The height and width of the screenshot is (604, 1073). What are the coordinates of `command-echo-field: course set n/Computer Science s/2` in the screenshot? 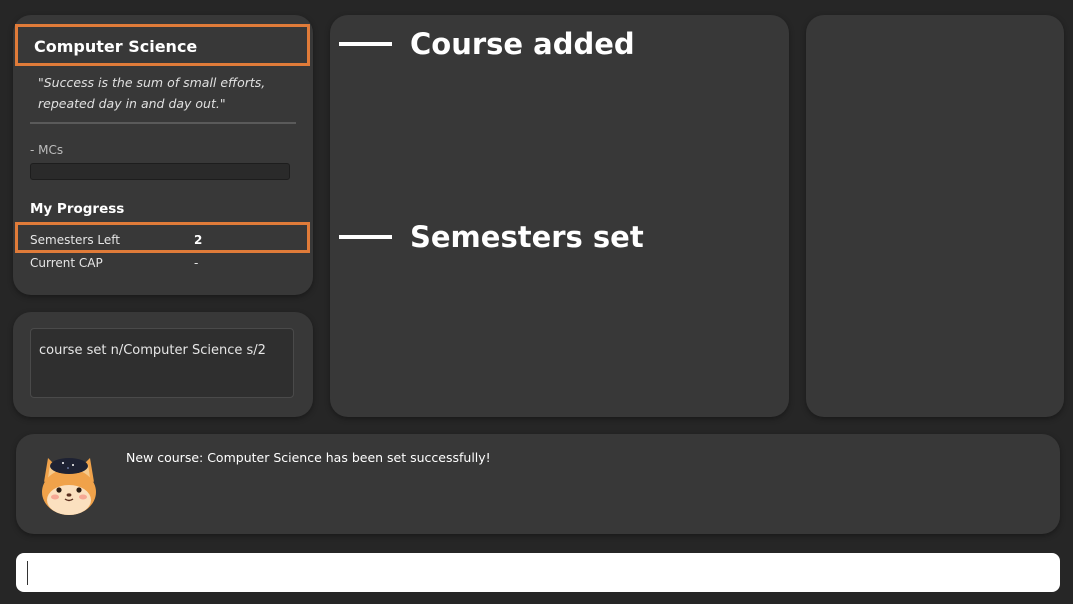 It's located at (162, 363).